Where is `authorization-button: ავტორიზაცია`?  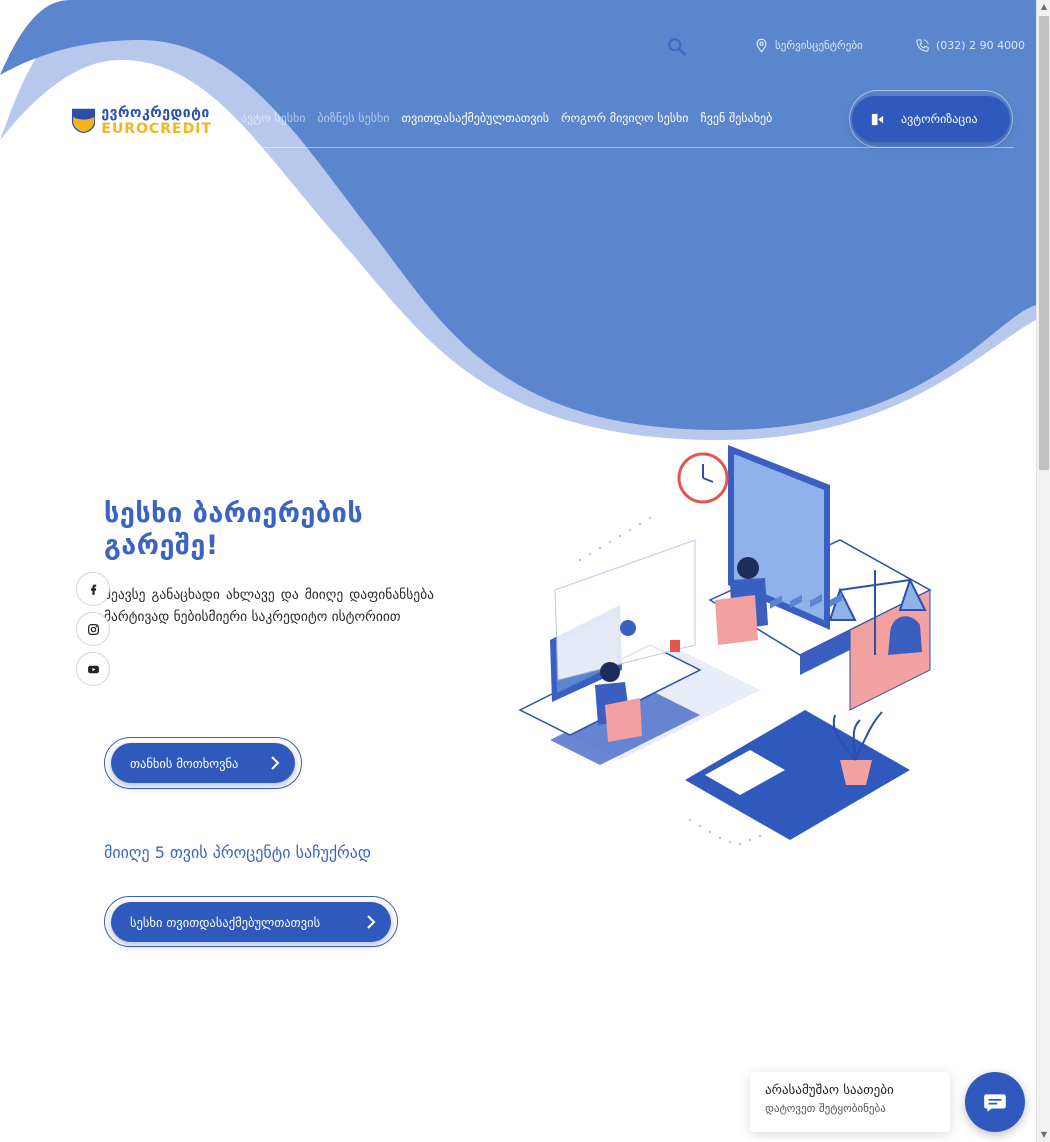
authorization-button: ავტორიზაცია is located at coordinates (931, 119).